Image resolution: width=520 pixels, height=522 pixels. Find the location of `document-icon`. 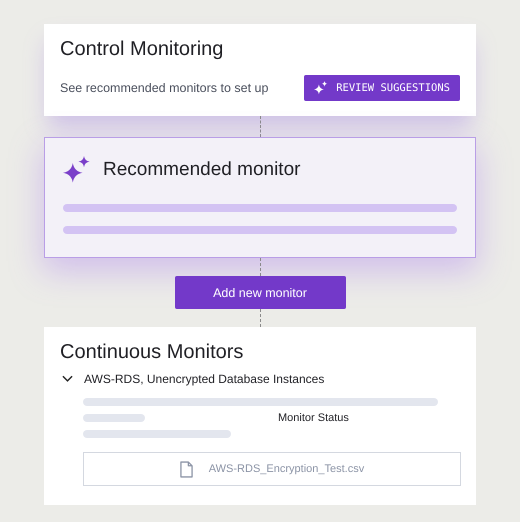

document-icon is located at coordinates (186, 469).